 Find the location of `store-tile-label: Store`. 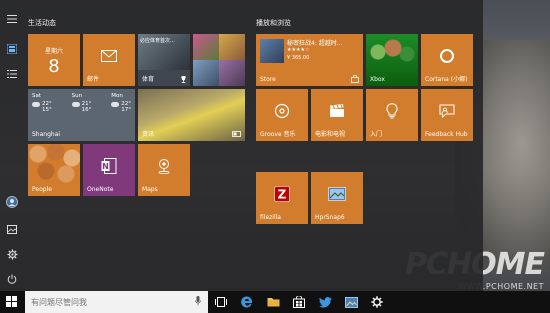

store-tile-label: Store is located at coordinates (268, 79).